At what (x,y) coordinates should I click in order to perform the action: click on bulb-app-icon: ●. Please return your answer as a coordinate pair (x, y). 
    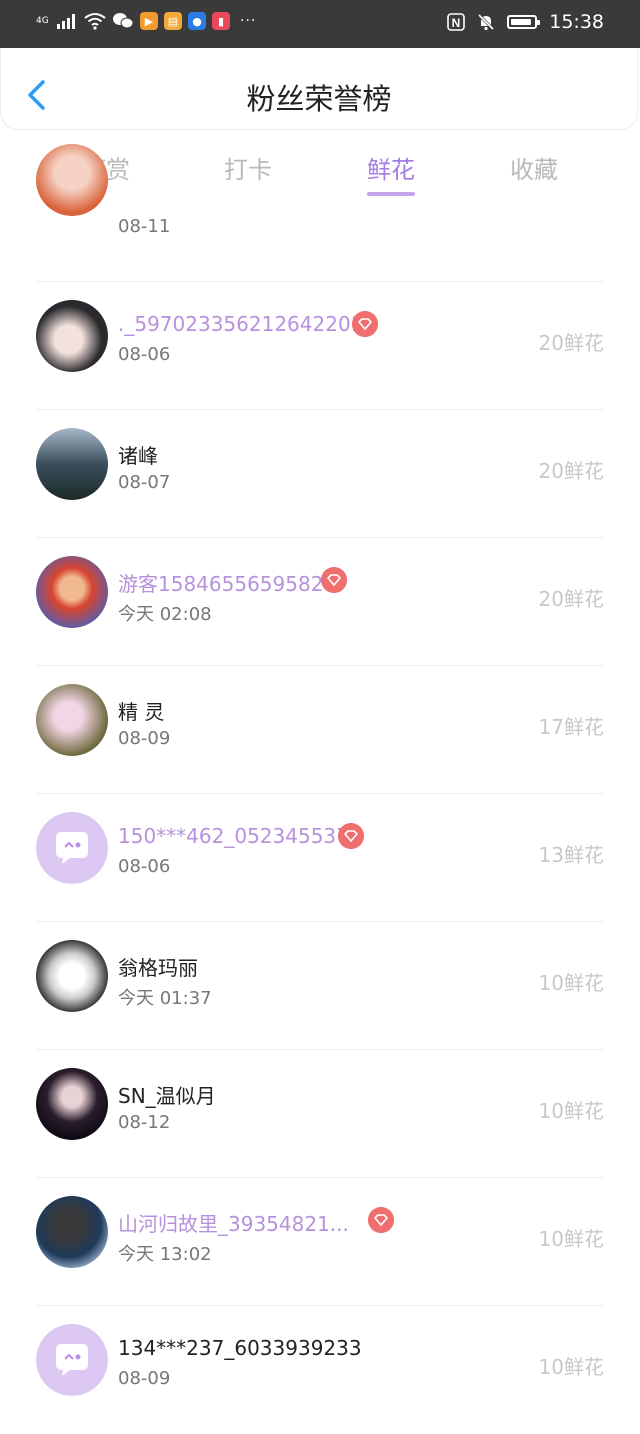
    Looking at the image, I should click on (197, 21).